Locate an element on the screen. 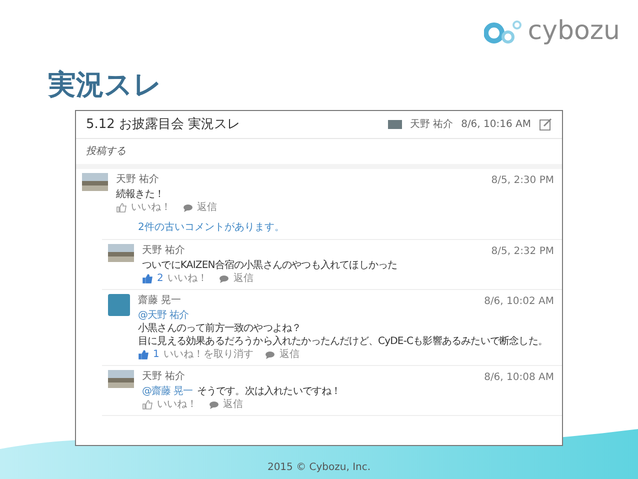  author-name: 齋藤 晃一 is located at coordinates (160, 301).